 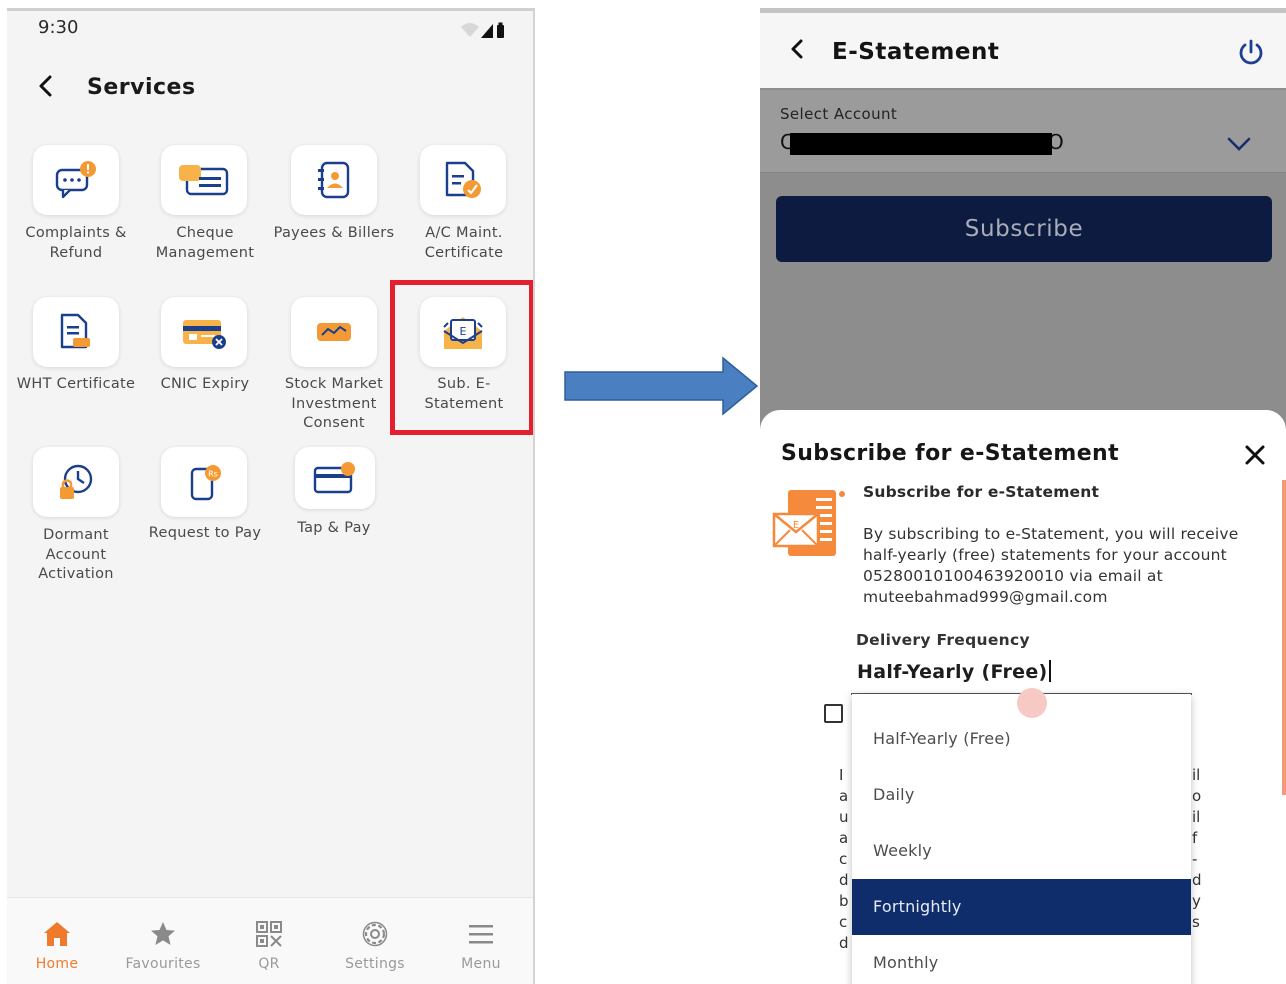 I want to click on app-header: E-Statement, so click(x=1023, y=50).